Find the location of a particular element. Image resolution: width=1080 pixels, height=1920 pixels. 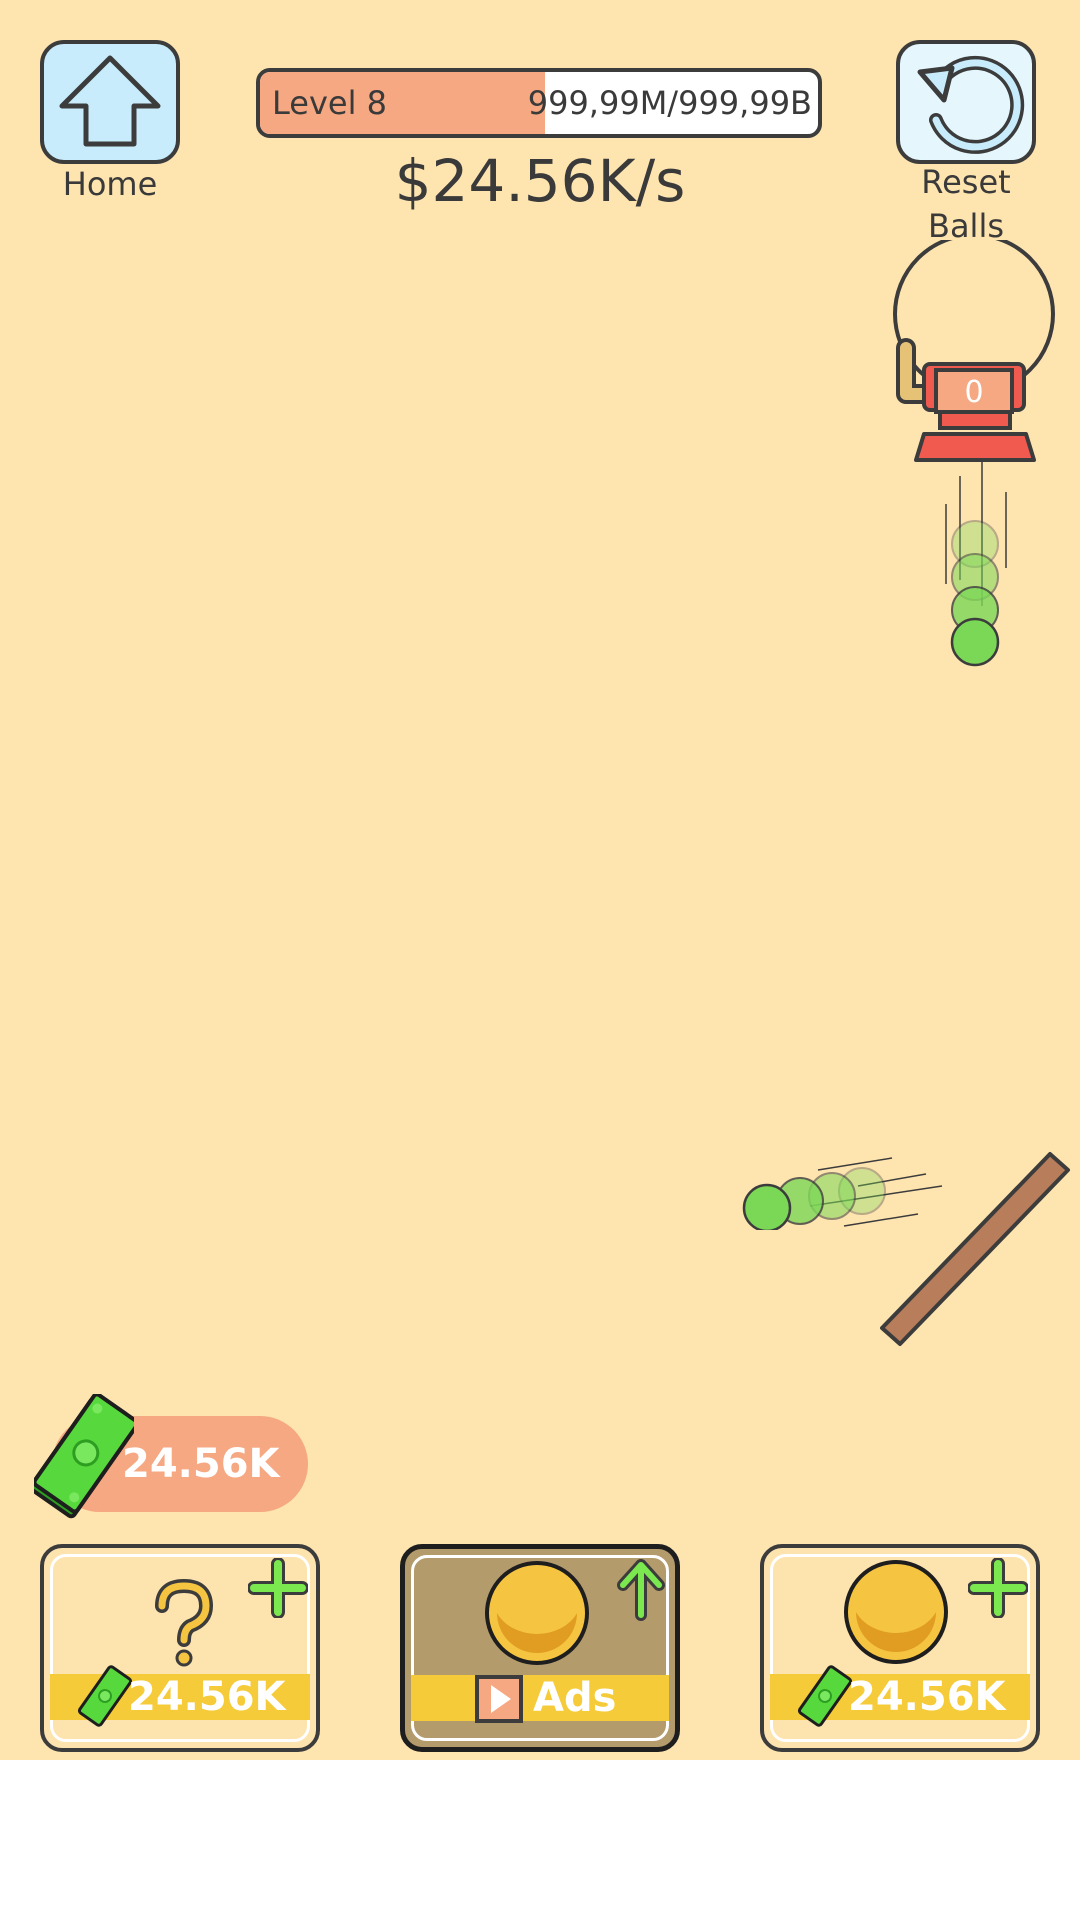

home-label: Home is located at coordinates (110, 184).